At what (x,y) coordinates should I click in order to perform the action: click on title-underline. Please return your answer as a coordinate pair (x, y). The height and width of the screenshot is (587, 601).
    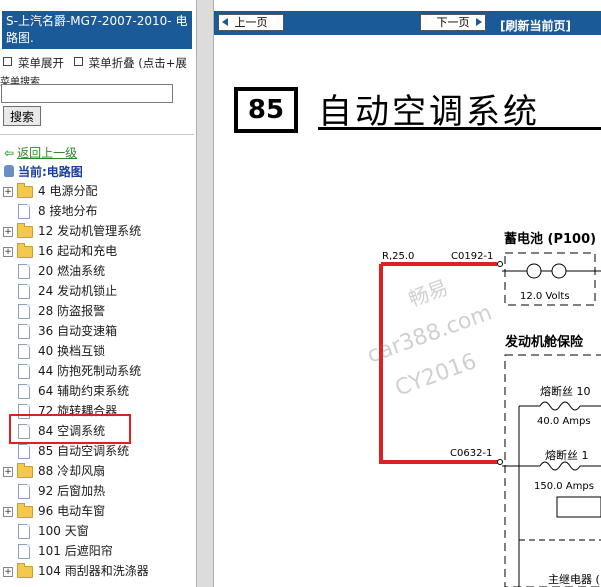
    Looking at the image, I should click on (459, 128).